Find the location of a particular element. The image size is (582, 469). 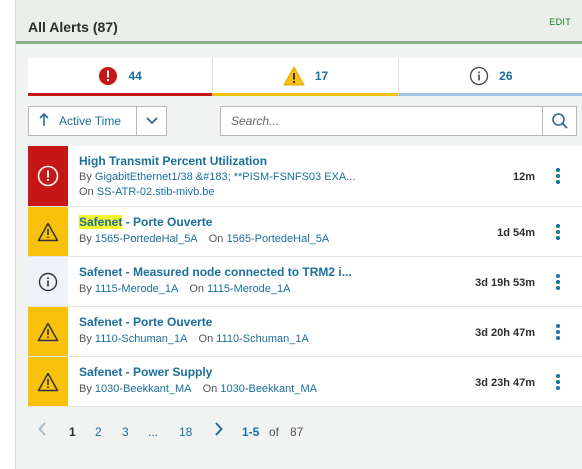

on-link: SS-ATR-02.stib-mivb.be is located at coordinates (156, 192).